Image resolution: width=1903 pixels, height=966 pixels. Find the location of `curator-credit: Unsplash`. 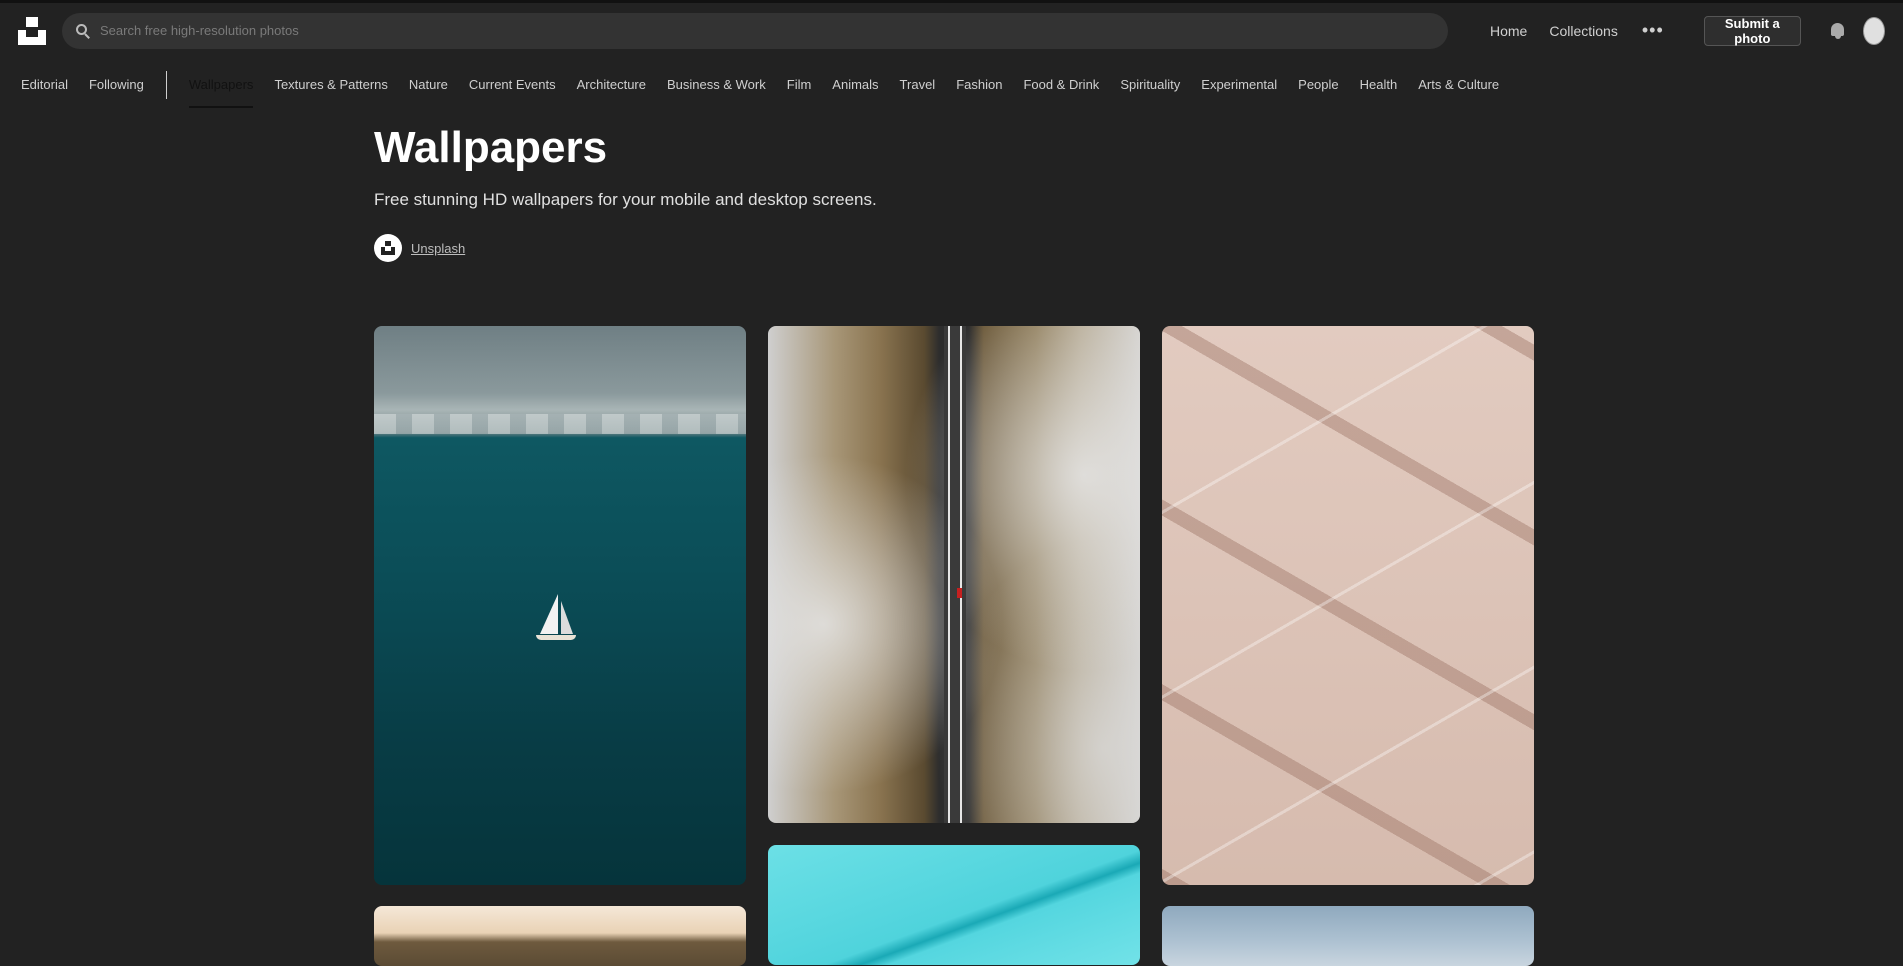

curator-credit: Unsplash is located at coordinates (774, 248).